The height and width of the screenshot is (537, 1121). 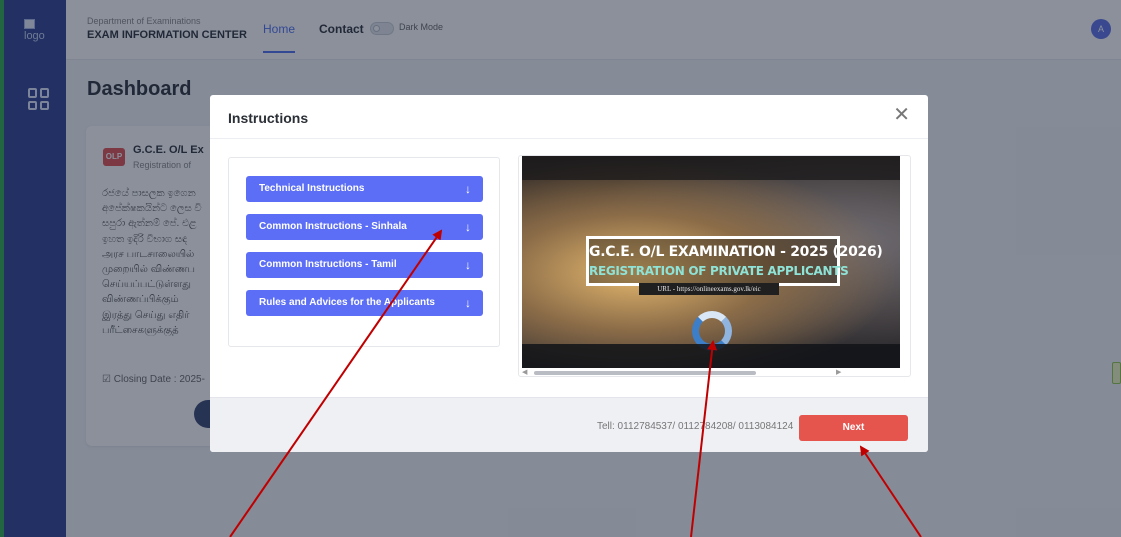 What do you see at coordinates (347, 302) in the screenshot?
I see `instruction-label: Rules and Advices for the Applicants` at bounding box center [347, 302].